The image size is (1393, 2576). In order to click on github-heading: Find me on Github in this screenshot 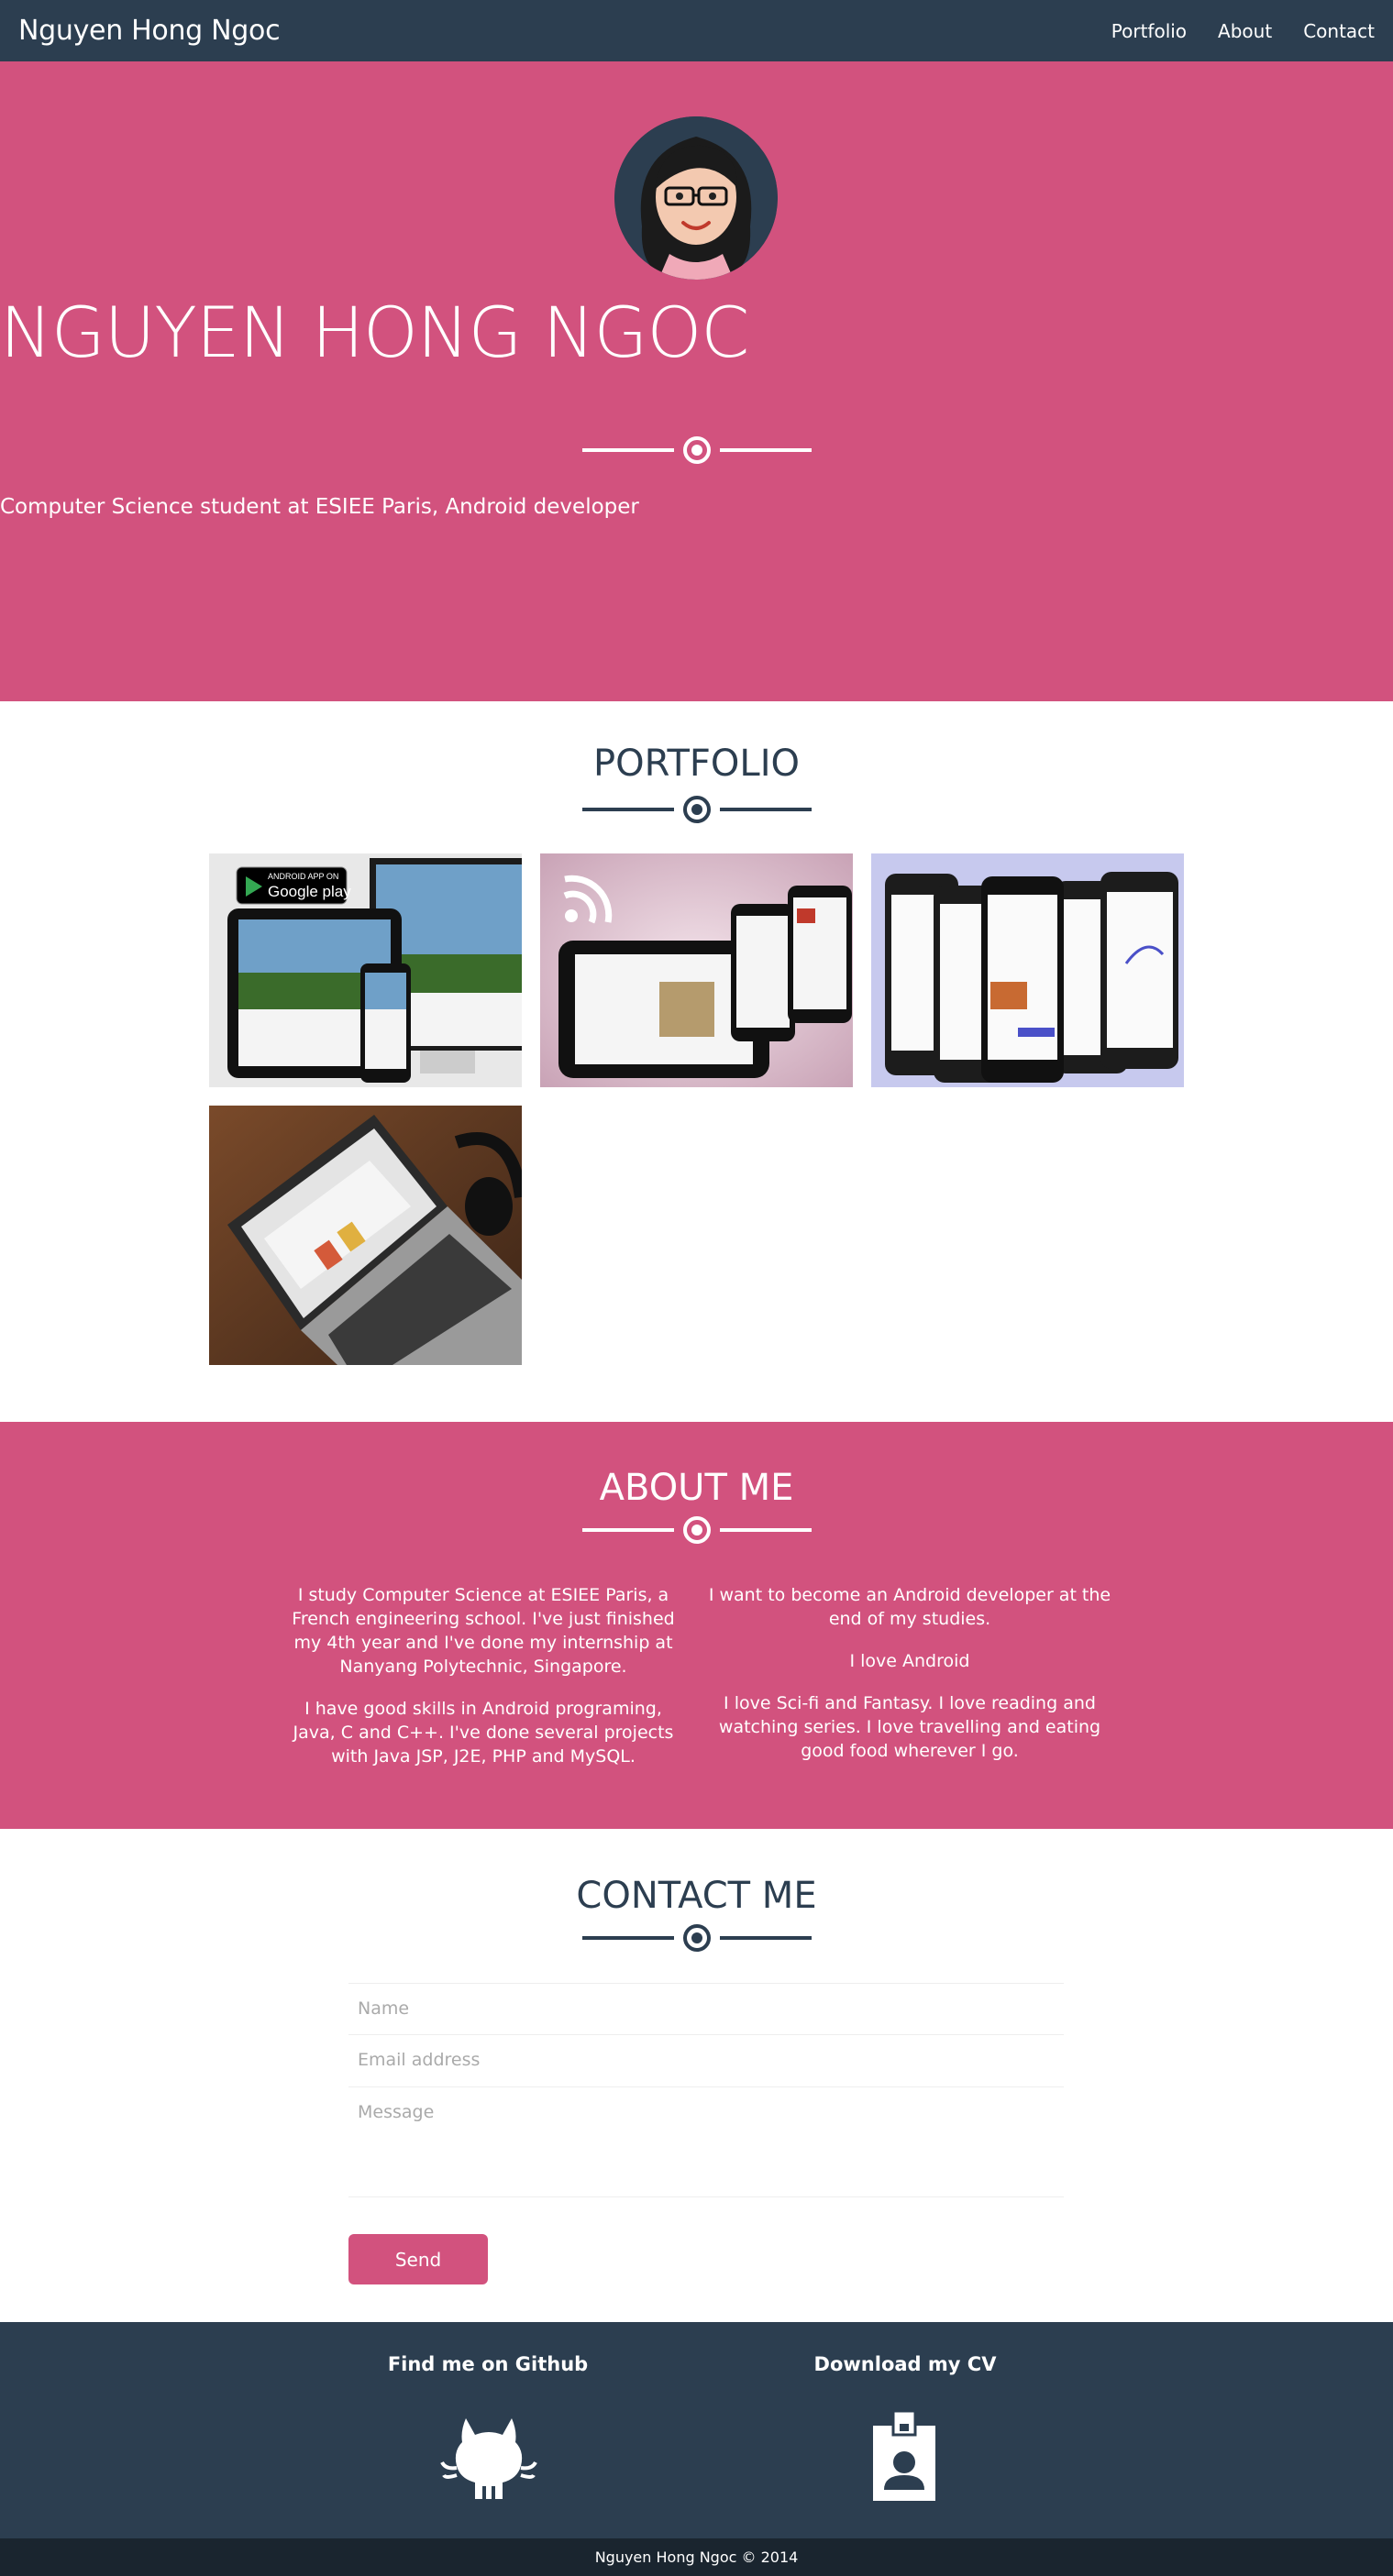, I will do `click(488, 2364)`.